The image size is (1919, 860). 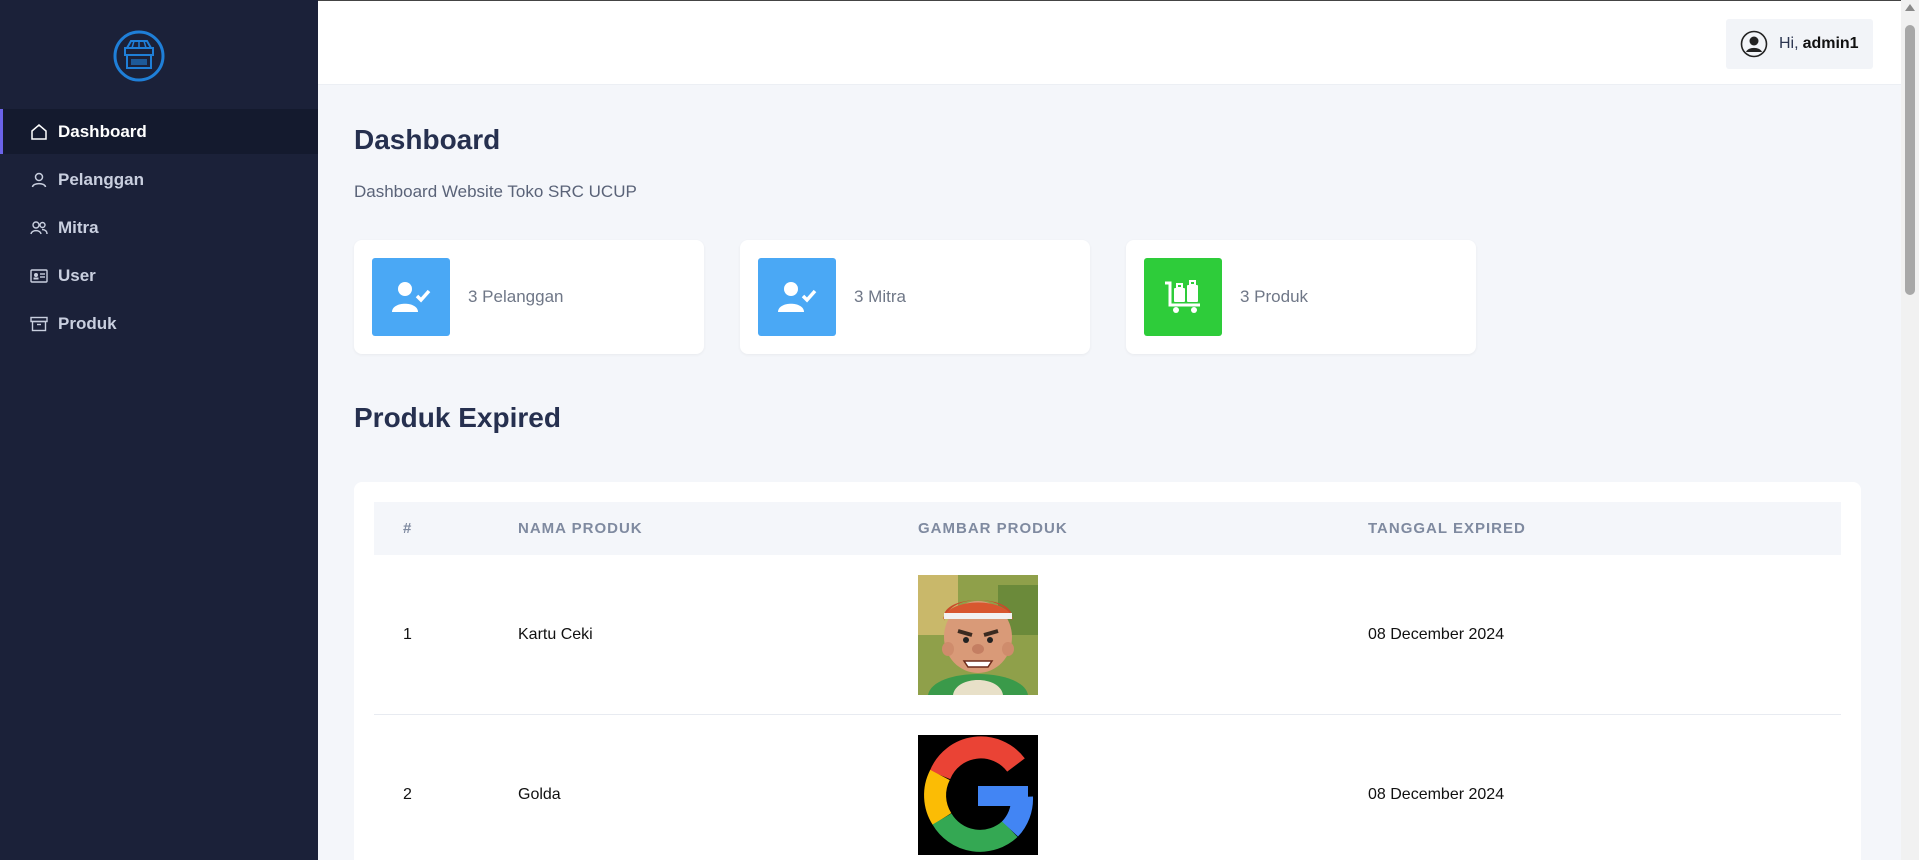 I want to click on user-name: admin1, so click(x=1830, y=43).